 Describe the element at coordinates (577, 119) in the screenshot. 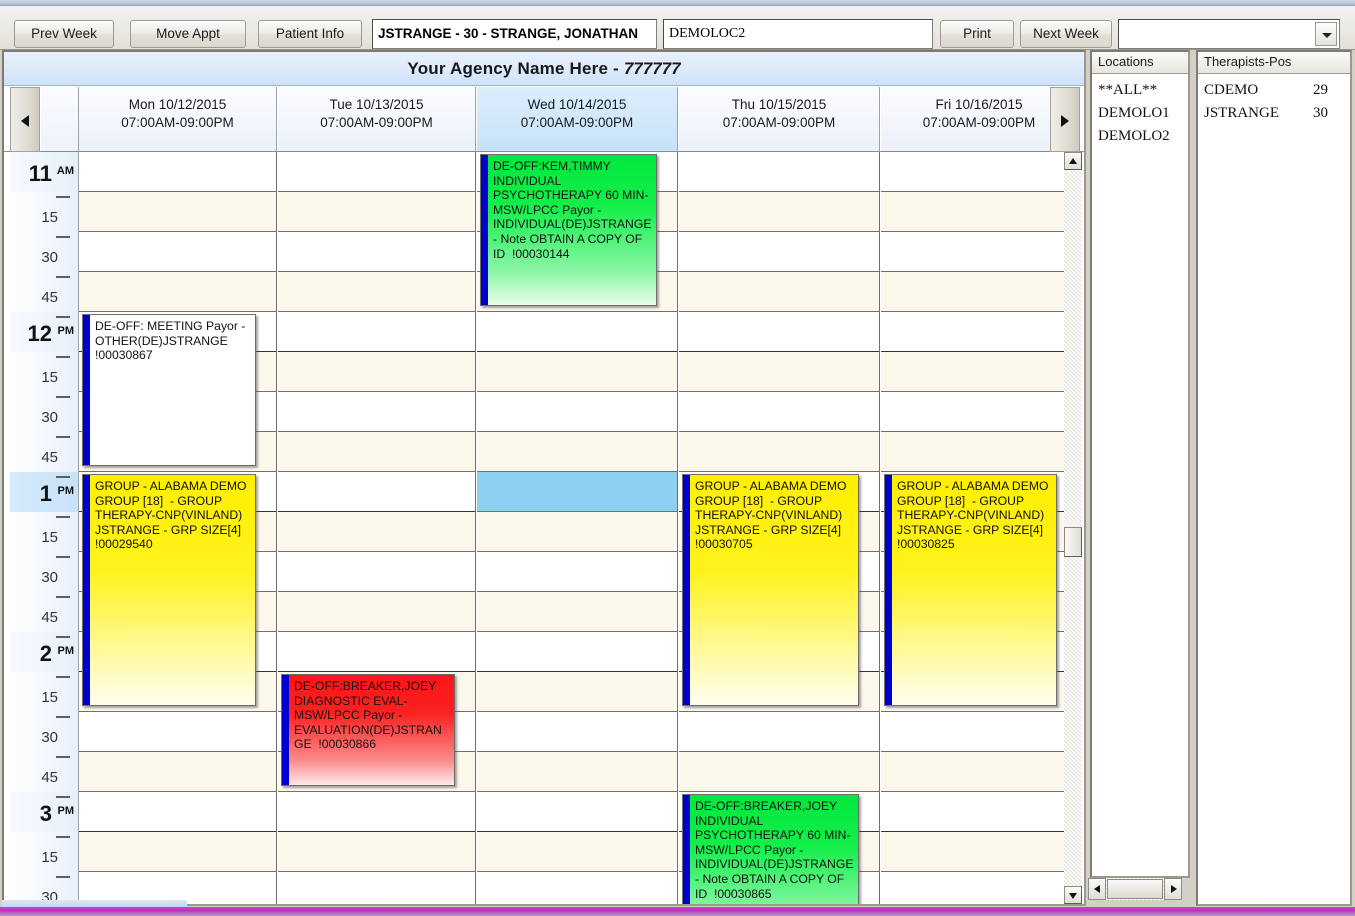

I see `day-header-2: Wed 10/14/2015 07:00AM-09:00PM` at that location.